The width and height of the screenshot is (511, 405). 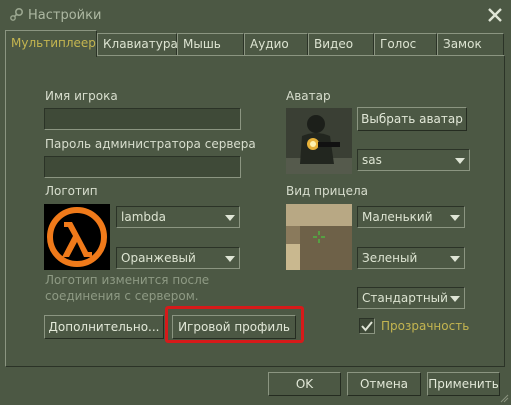 I want to click on logo-label: Логотип, so click(x=71, y=191).